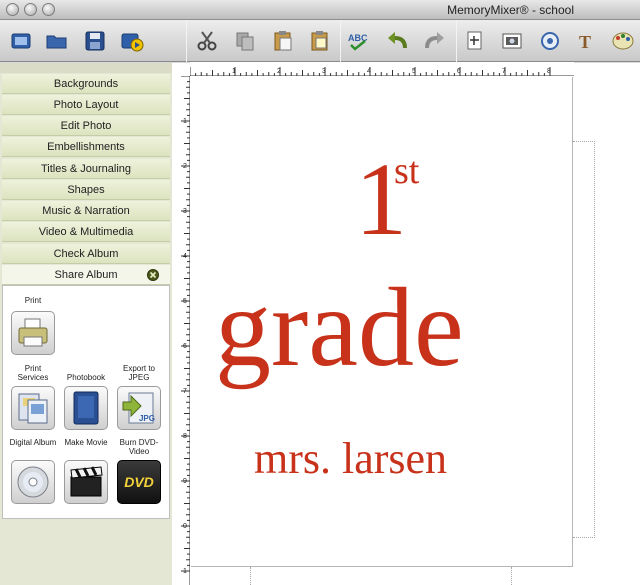 Image resolution: width=640 pixels, height=585 pixels. I want to click on sidebar-item-check-album: Check Album, so click(86, 254).